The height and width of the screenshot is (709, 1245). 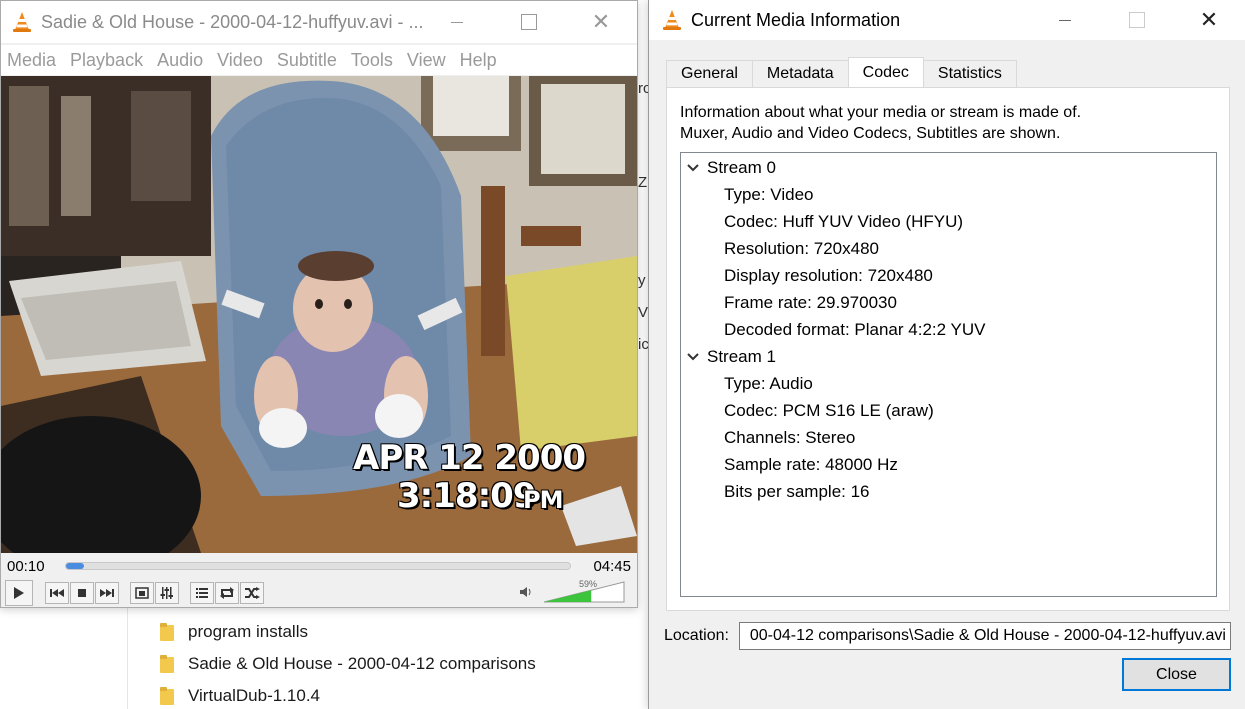 What do you see at coordinates (709, 73) in the screenshot?
I see `tab-general: General` at bounding box center [709, 73].